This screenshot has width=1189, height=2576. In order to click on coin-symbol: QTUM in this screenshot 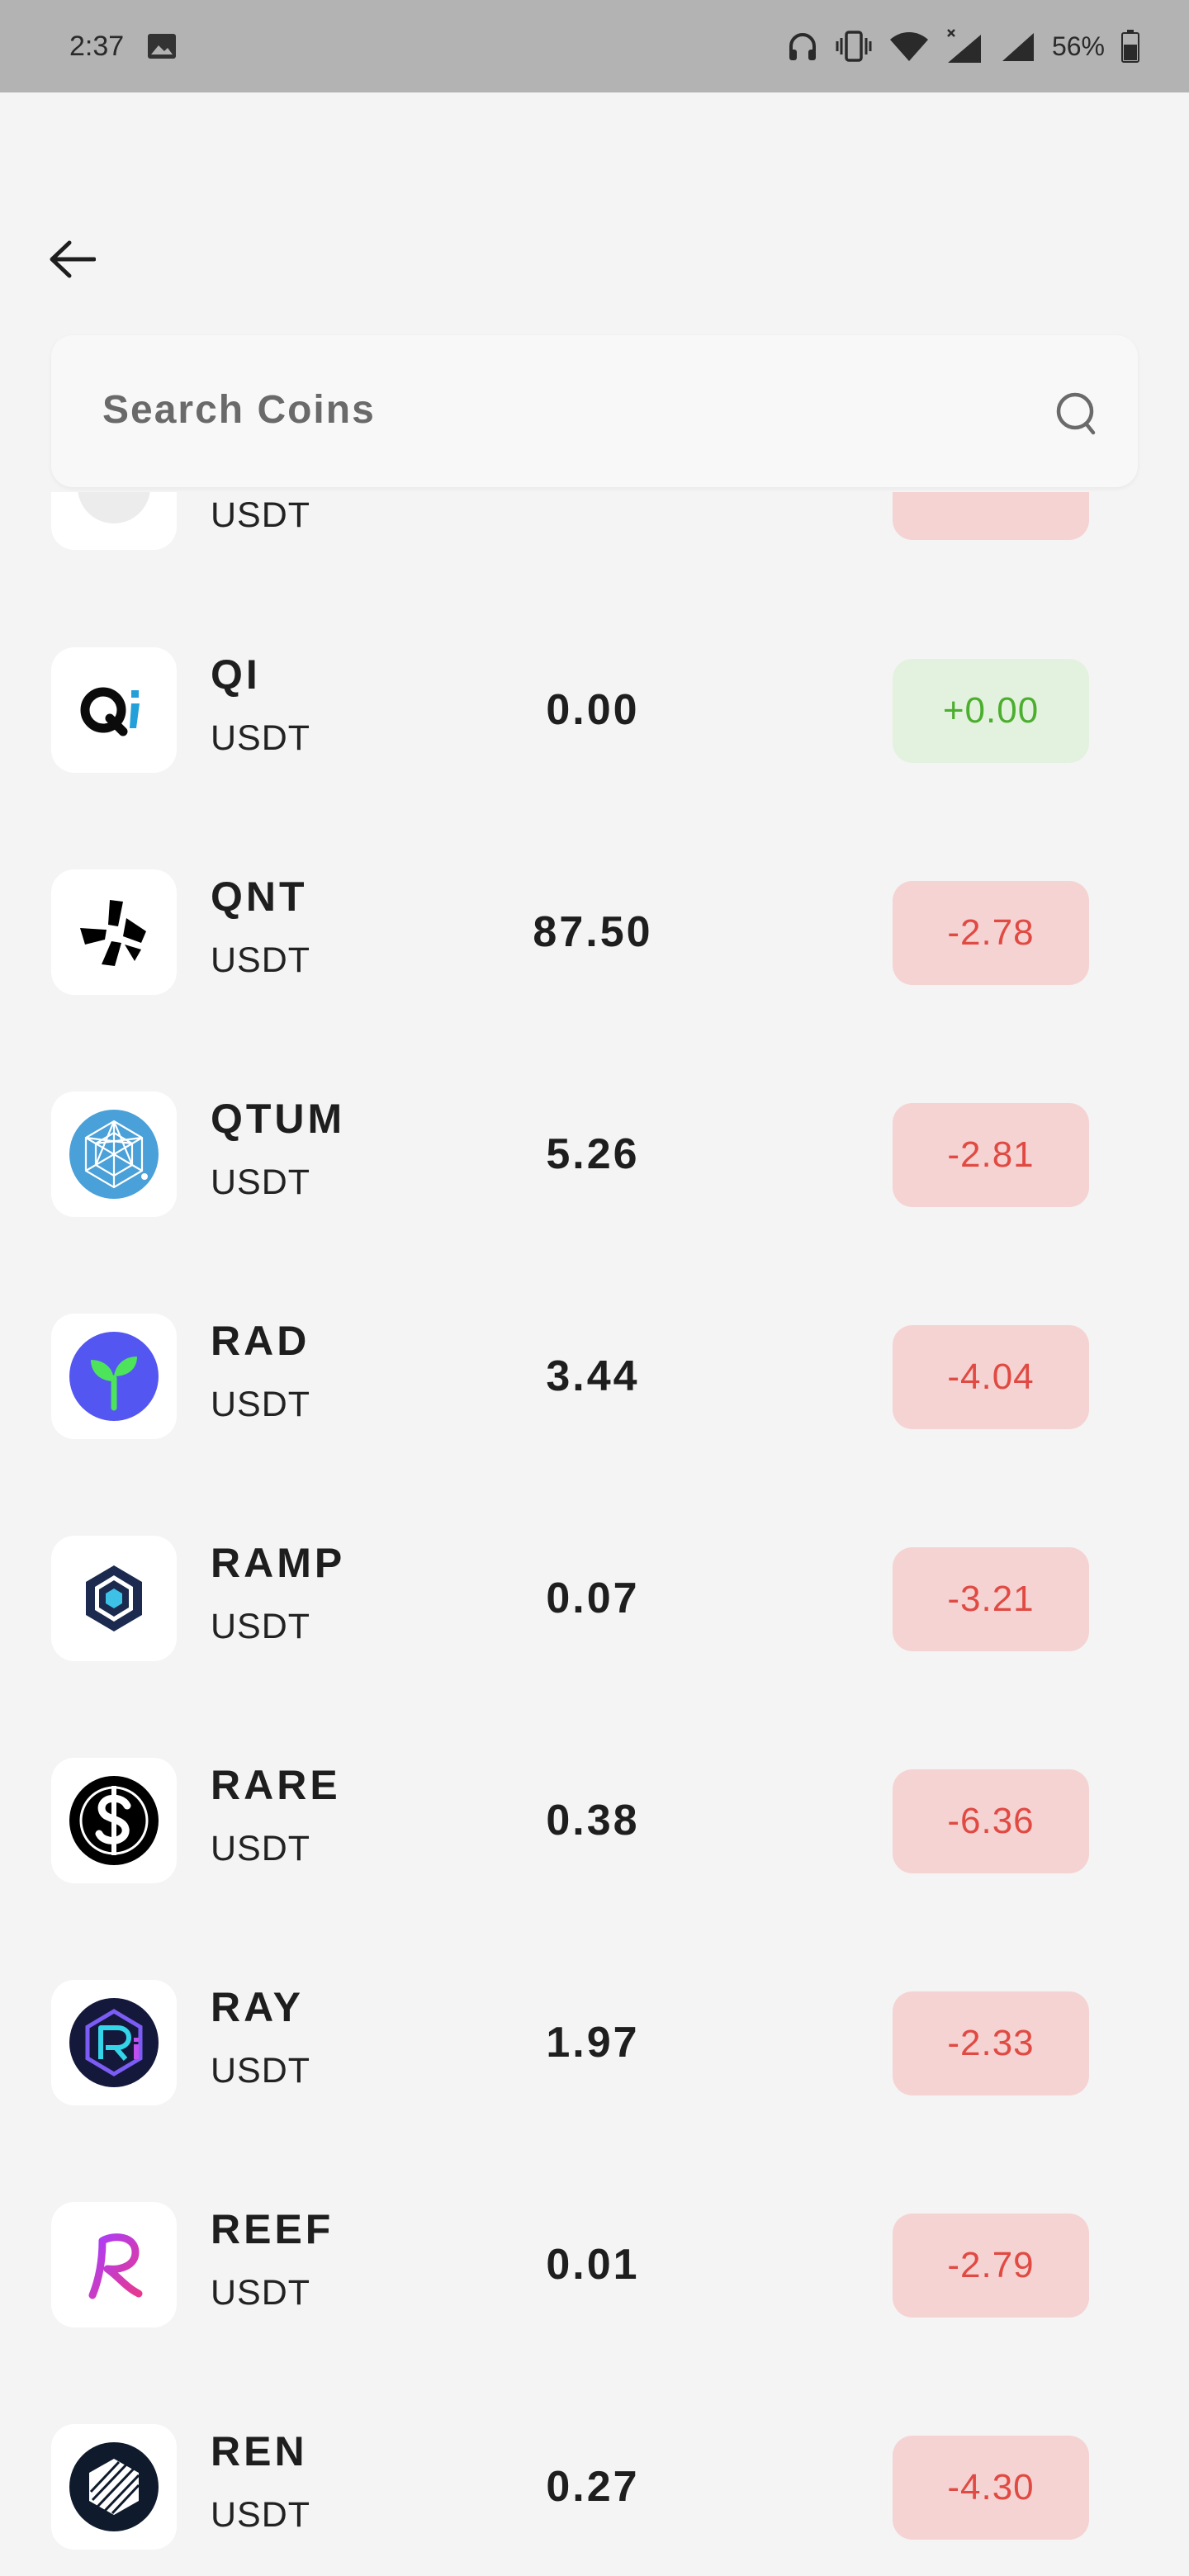, I will do `click(278, 1119)`.